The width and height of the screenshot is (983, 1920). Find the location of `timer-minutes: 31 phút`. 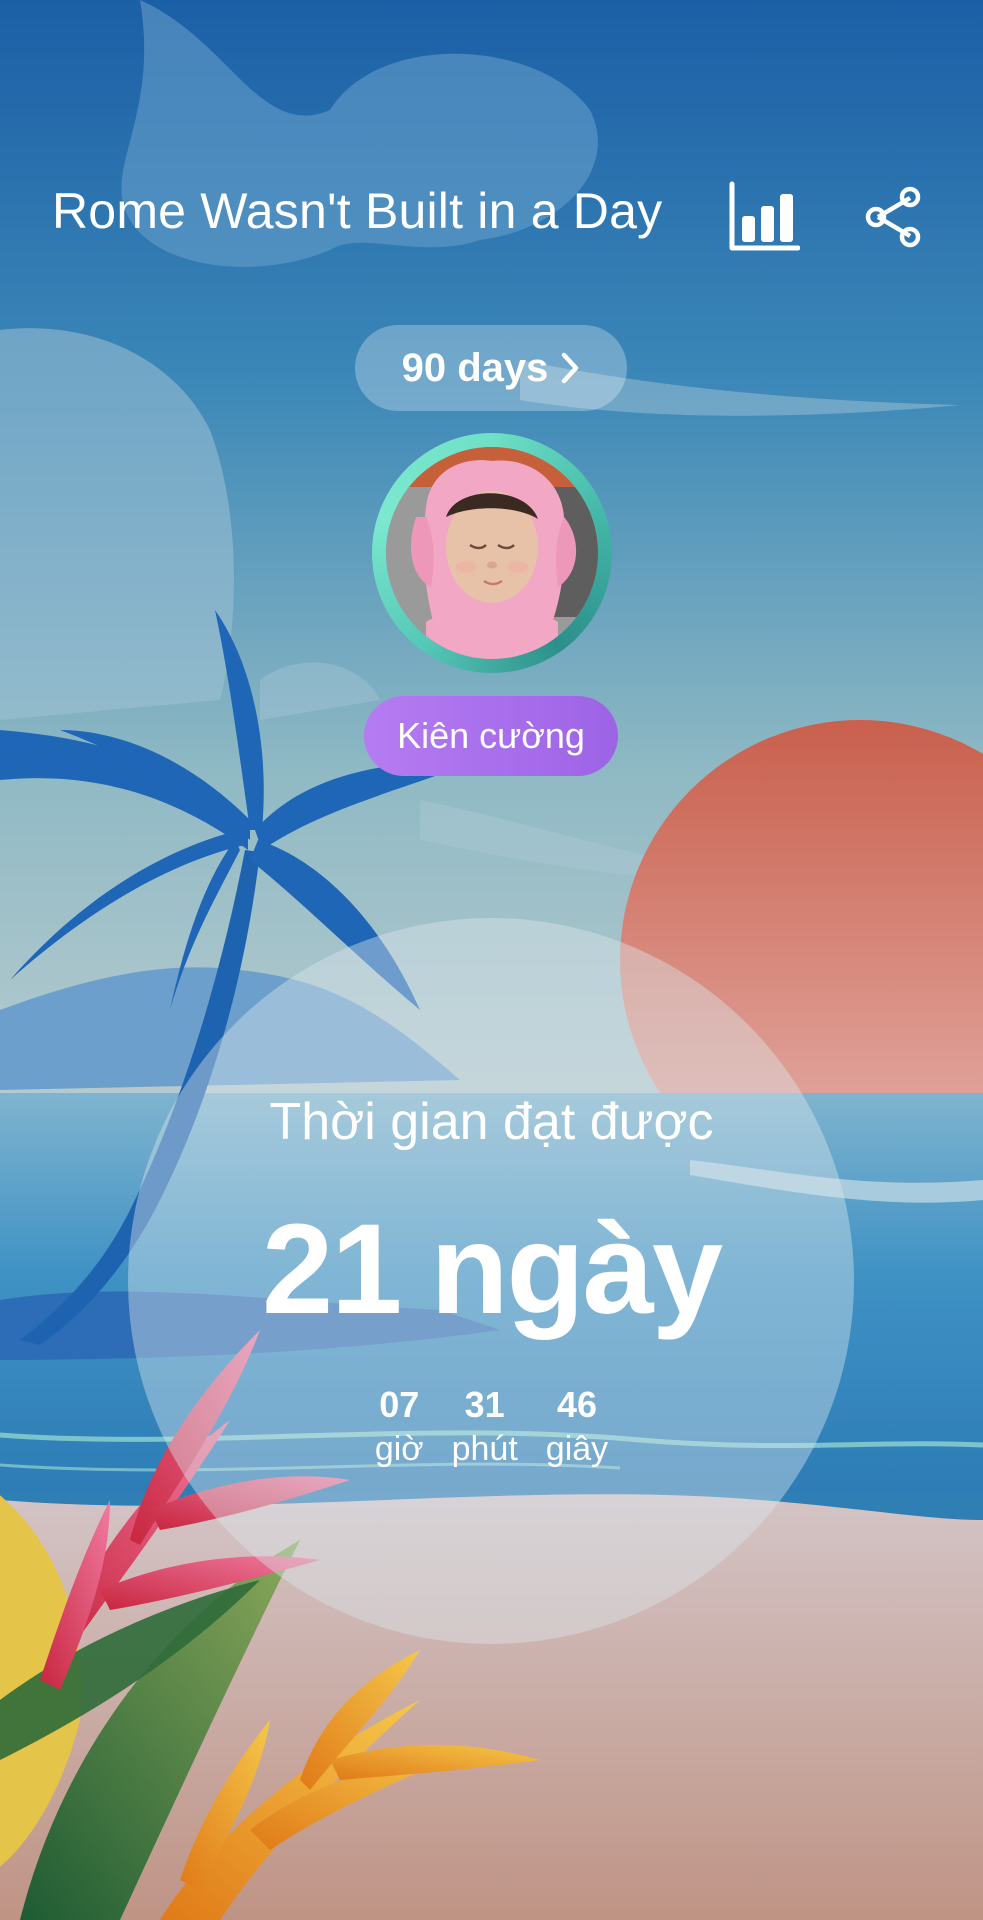

timer-minutes: 31 phút is located at coordinates (485, 1427).